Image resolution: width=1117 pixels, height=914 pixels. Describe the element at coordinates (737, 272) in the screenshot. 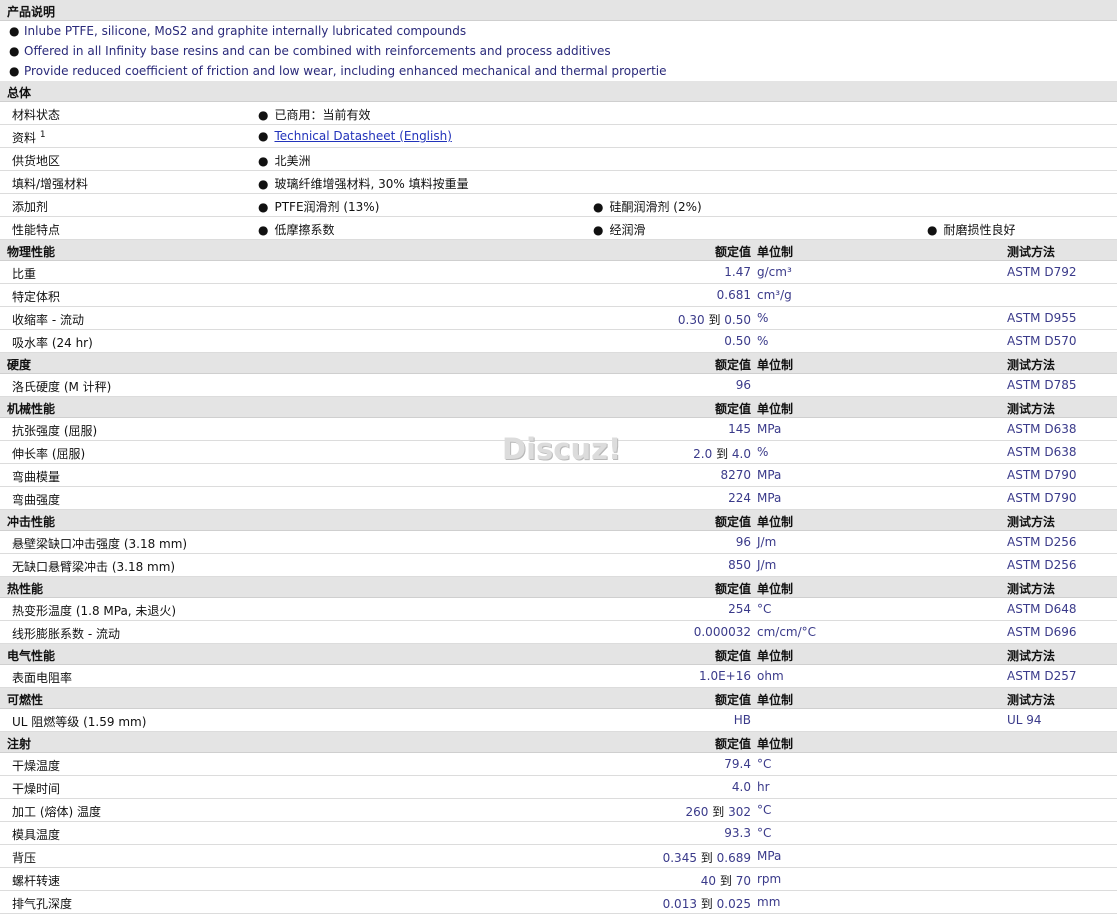

I see `nominal-value: 1.47` at that location.